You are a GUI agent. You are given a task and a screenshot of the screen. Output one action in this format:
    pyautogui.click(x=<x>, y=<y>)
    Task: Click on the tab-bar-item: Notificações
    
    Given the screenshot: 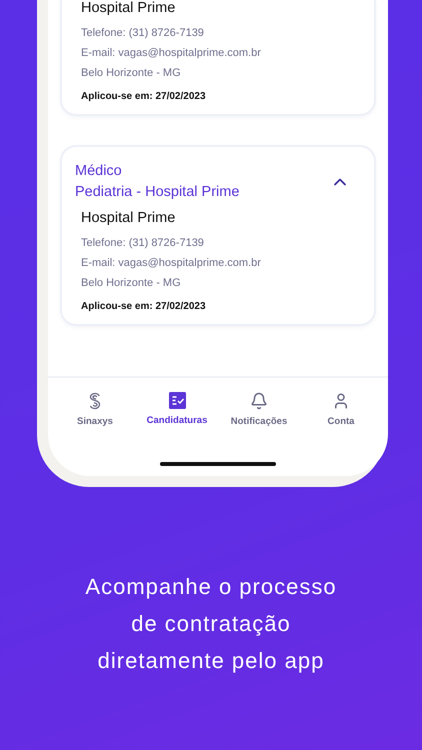 What is the action you would take?
    pyautogui.click(x=259, y=427)
    